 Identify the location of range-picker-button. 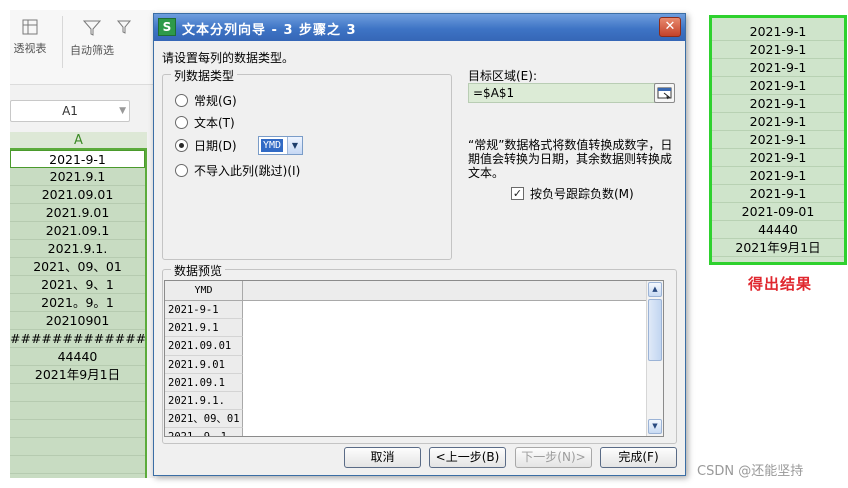
(664, 93).